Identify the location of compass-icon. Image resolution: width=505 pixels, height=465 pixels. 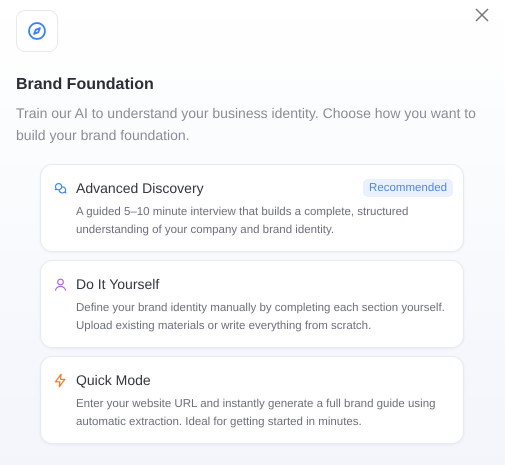
(37, 31).